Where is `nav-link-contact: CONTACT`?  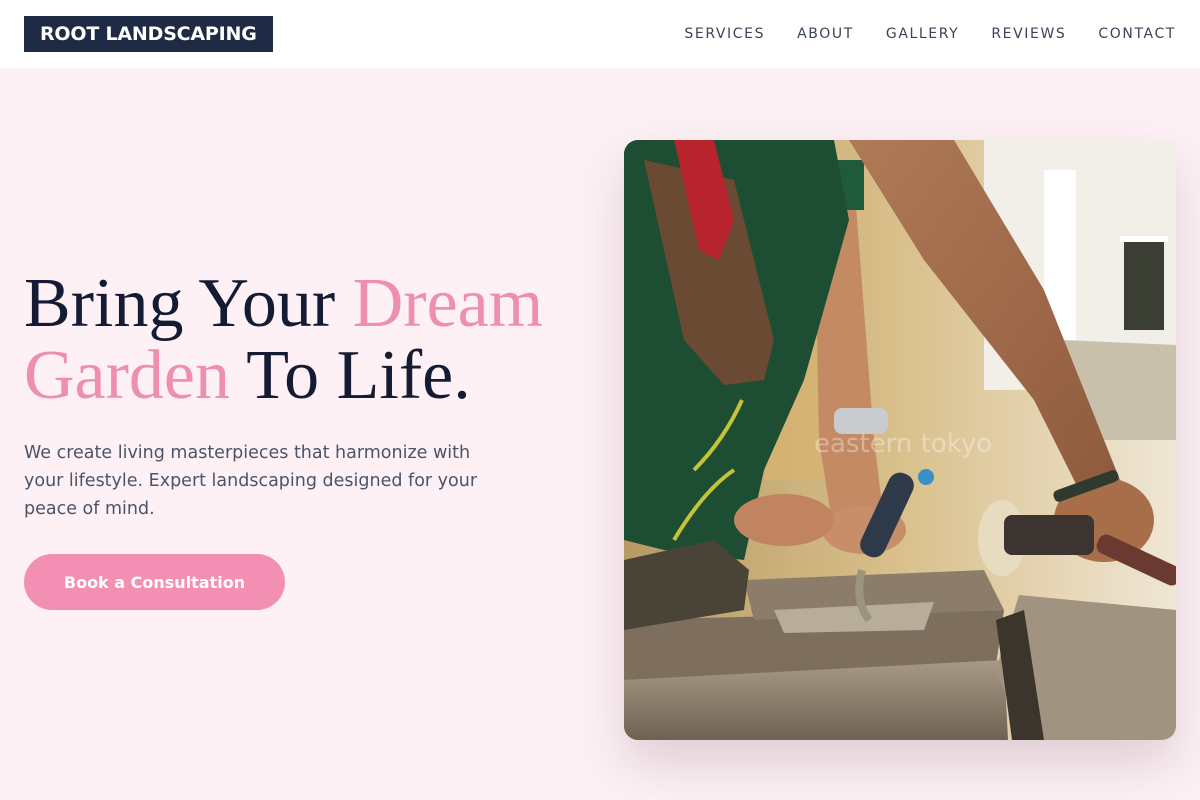
nav-link-contact: CONTACT is located at coordinates (1137, 34).